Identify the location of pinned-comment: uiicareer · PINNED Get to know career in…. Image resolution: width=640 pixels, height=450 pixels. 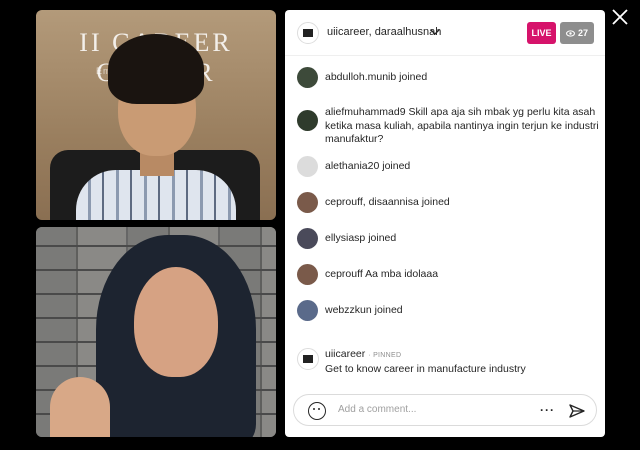
(445, 360).